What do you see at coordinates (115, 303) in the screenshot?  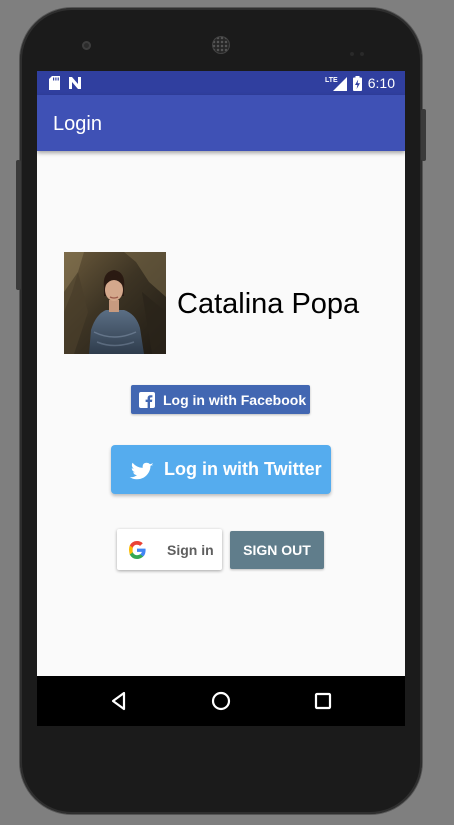 I see `profile-photo` at bounding box center [115, 303].